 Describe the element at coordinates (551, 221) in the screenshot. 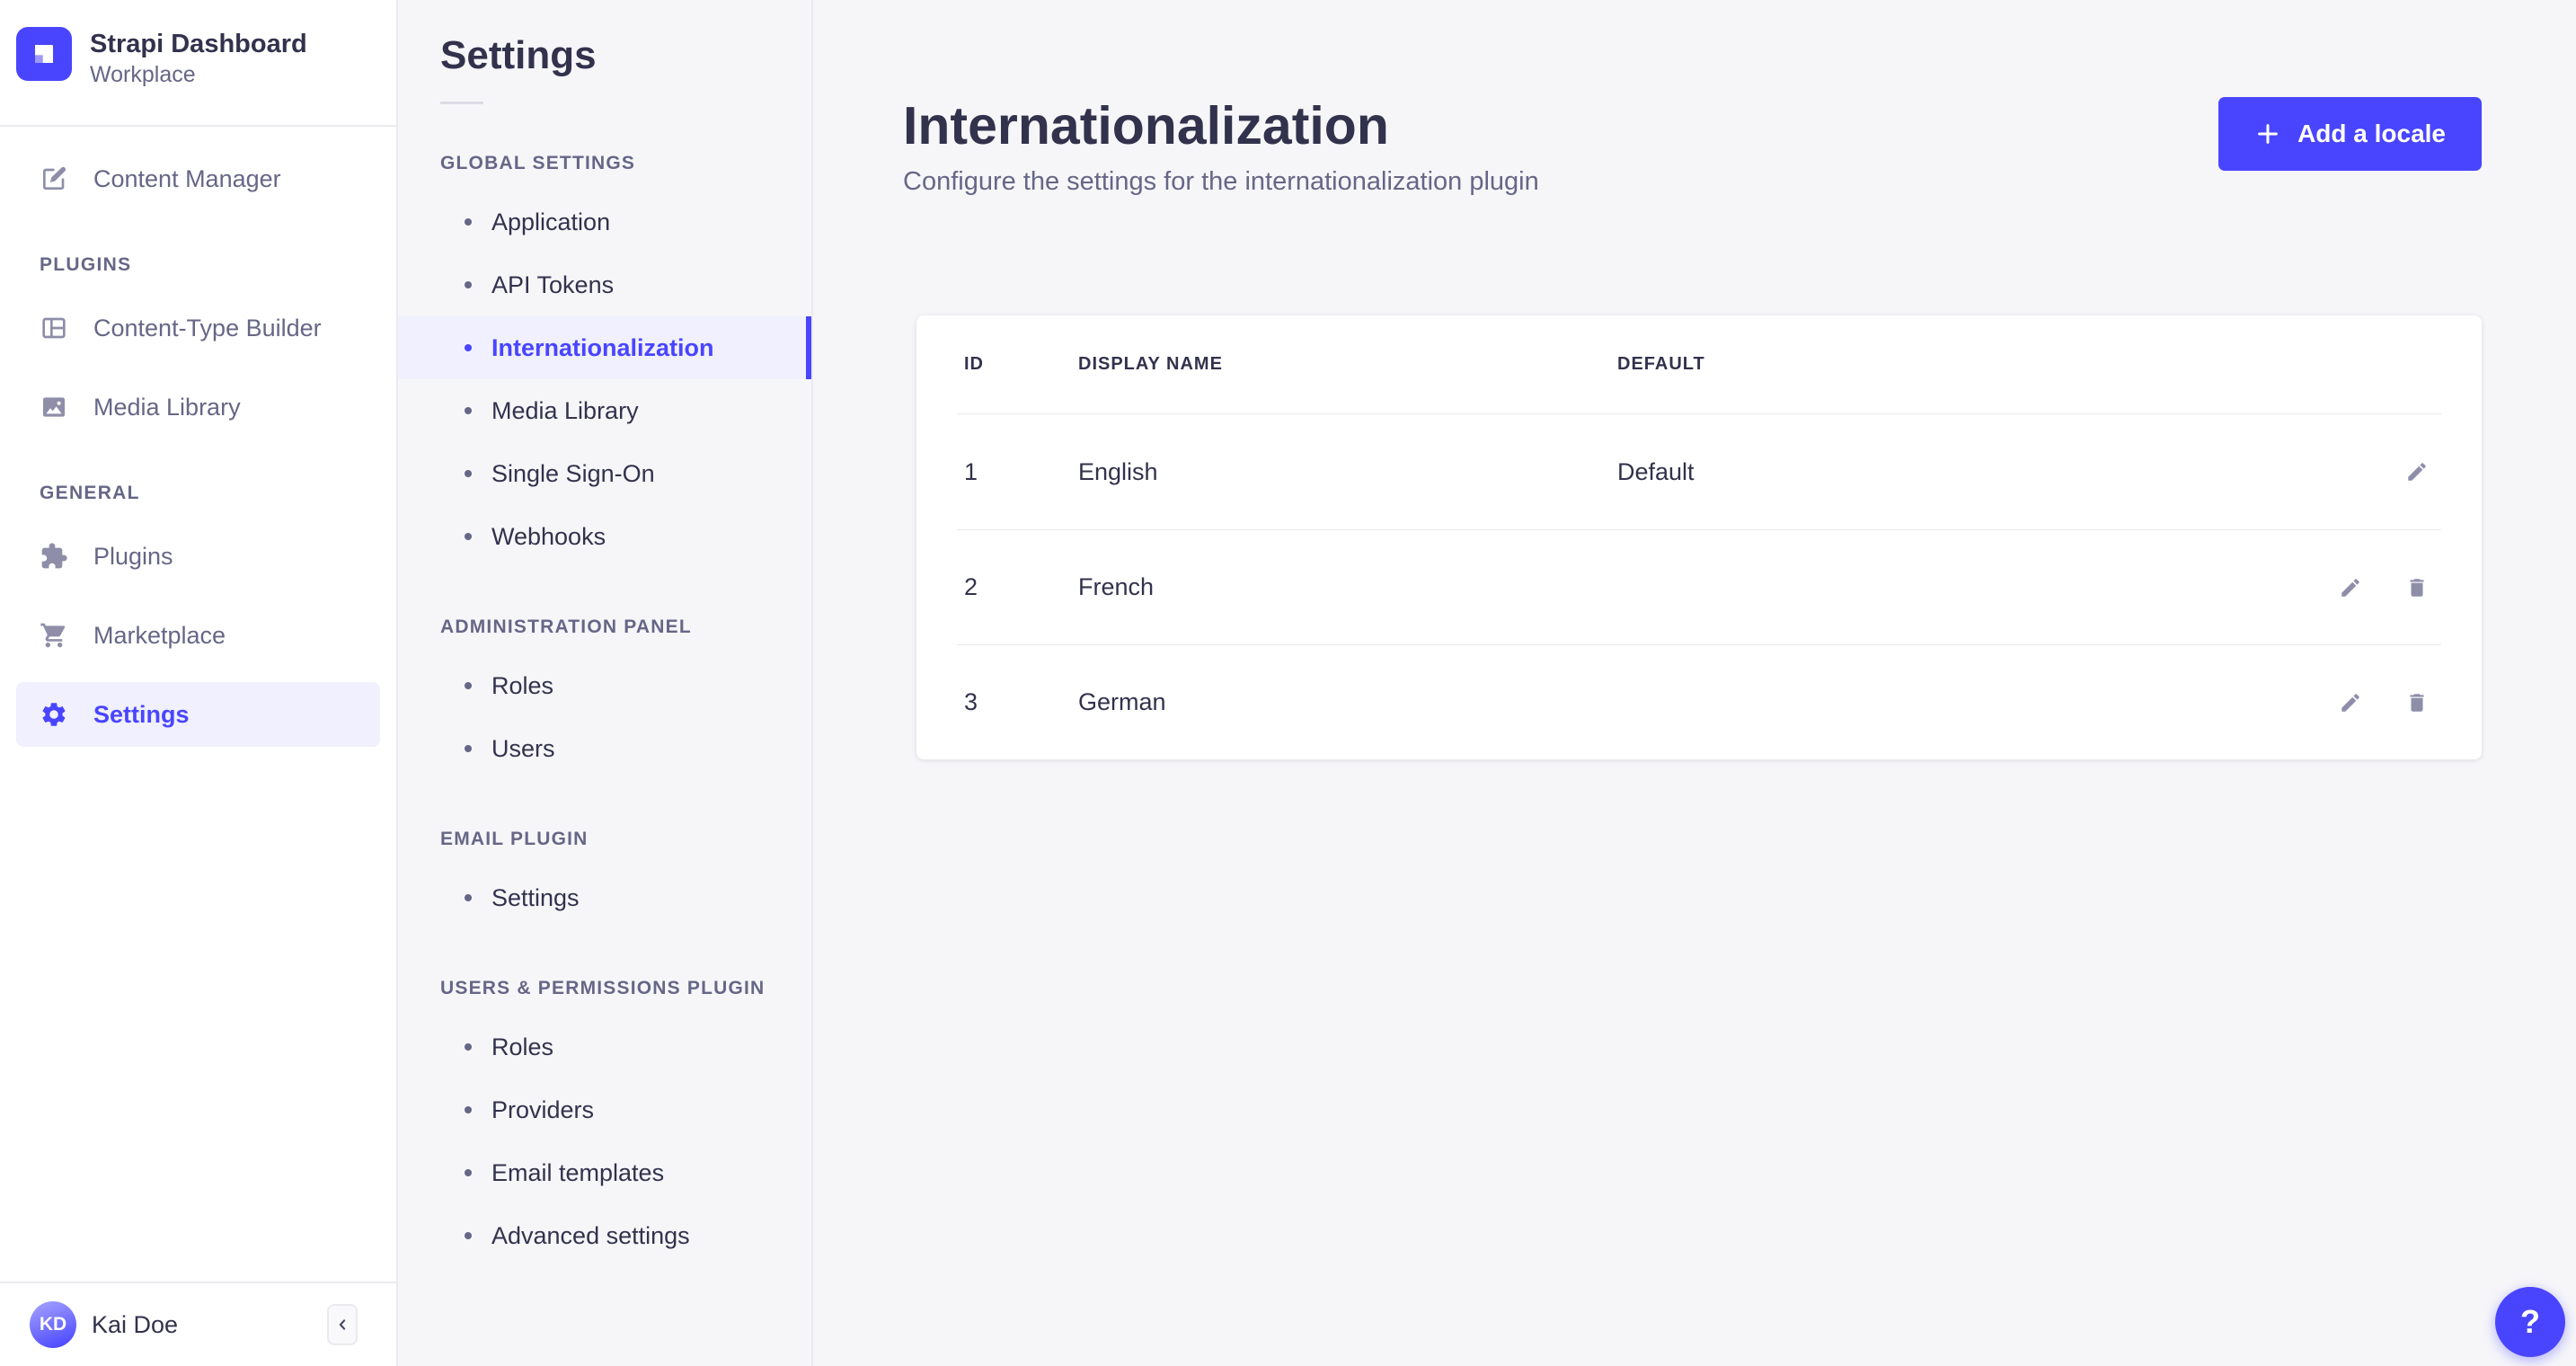

I see `subnav-item-label: Application` at that location.